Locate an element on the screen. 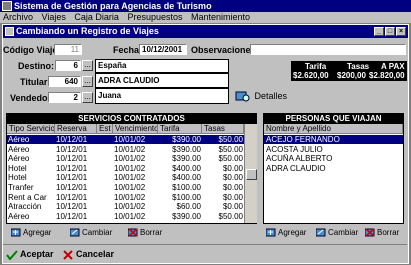 Image resolution: width=411 pixels, height=265 pixels. destino-label: Destino: is located at coordinates (36, 66).